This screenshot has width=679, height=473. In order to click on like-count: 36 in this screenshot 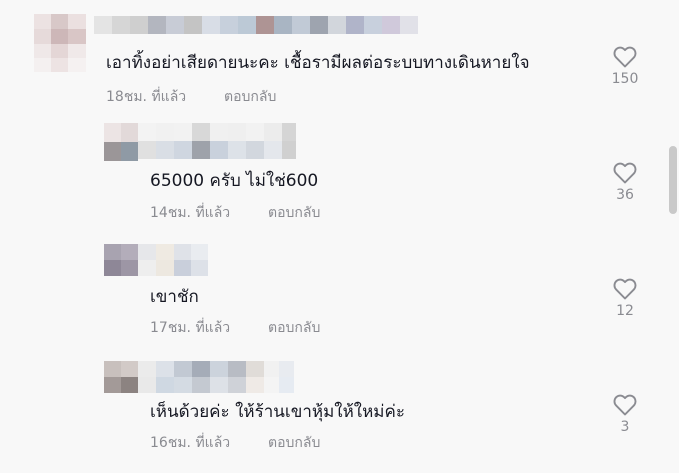, I will do `click(625, 195)`.